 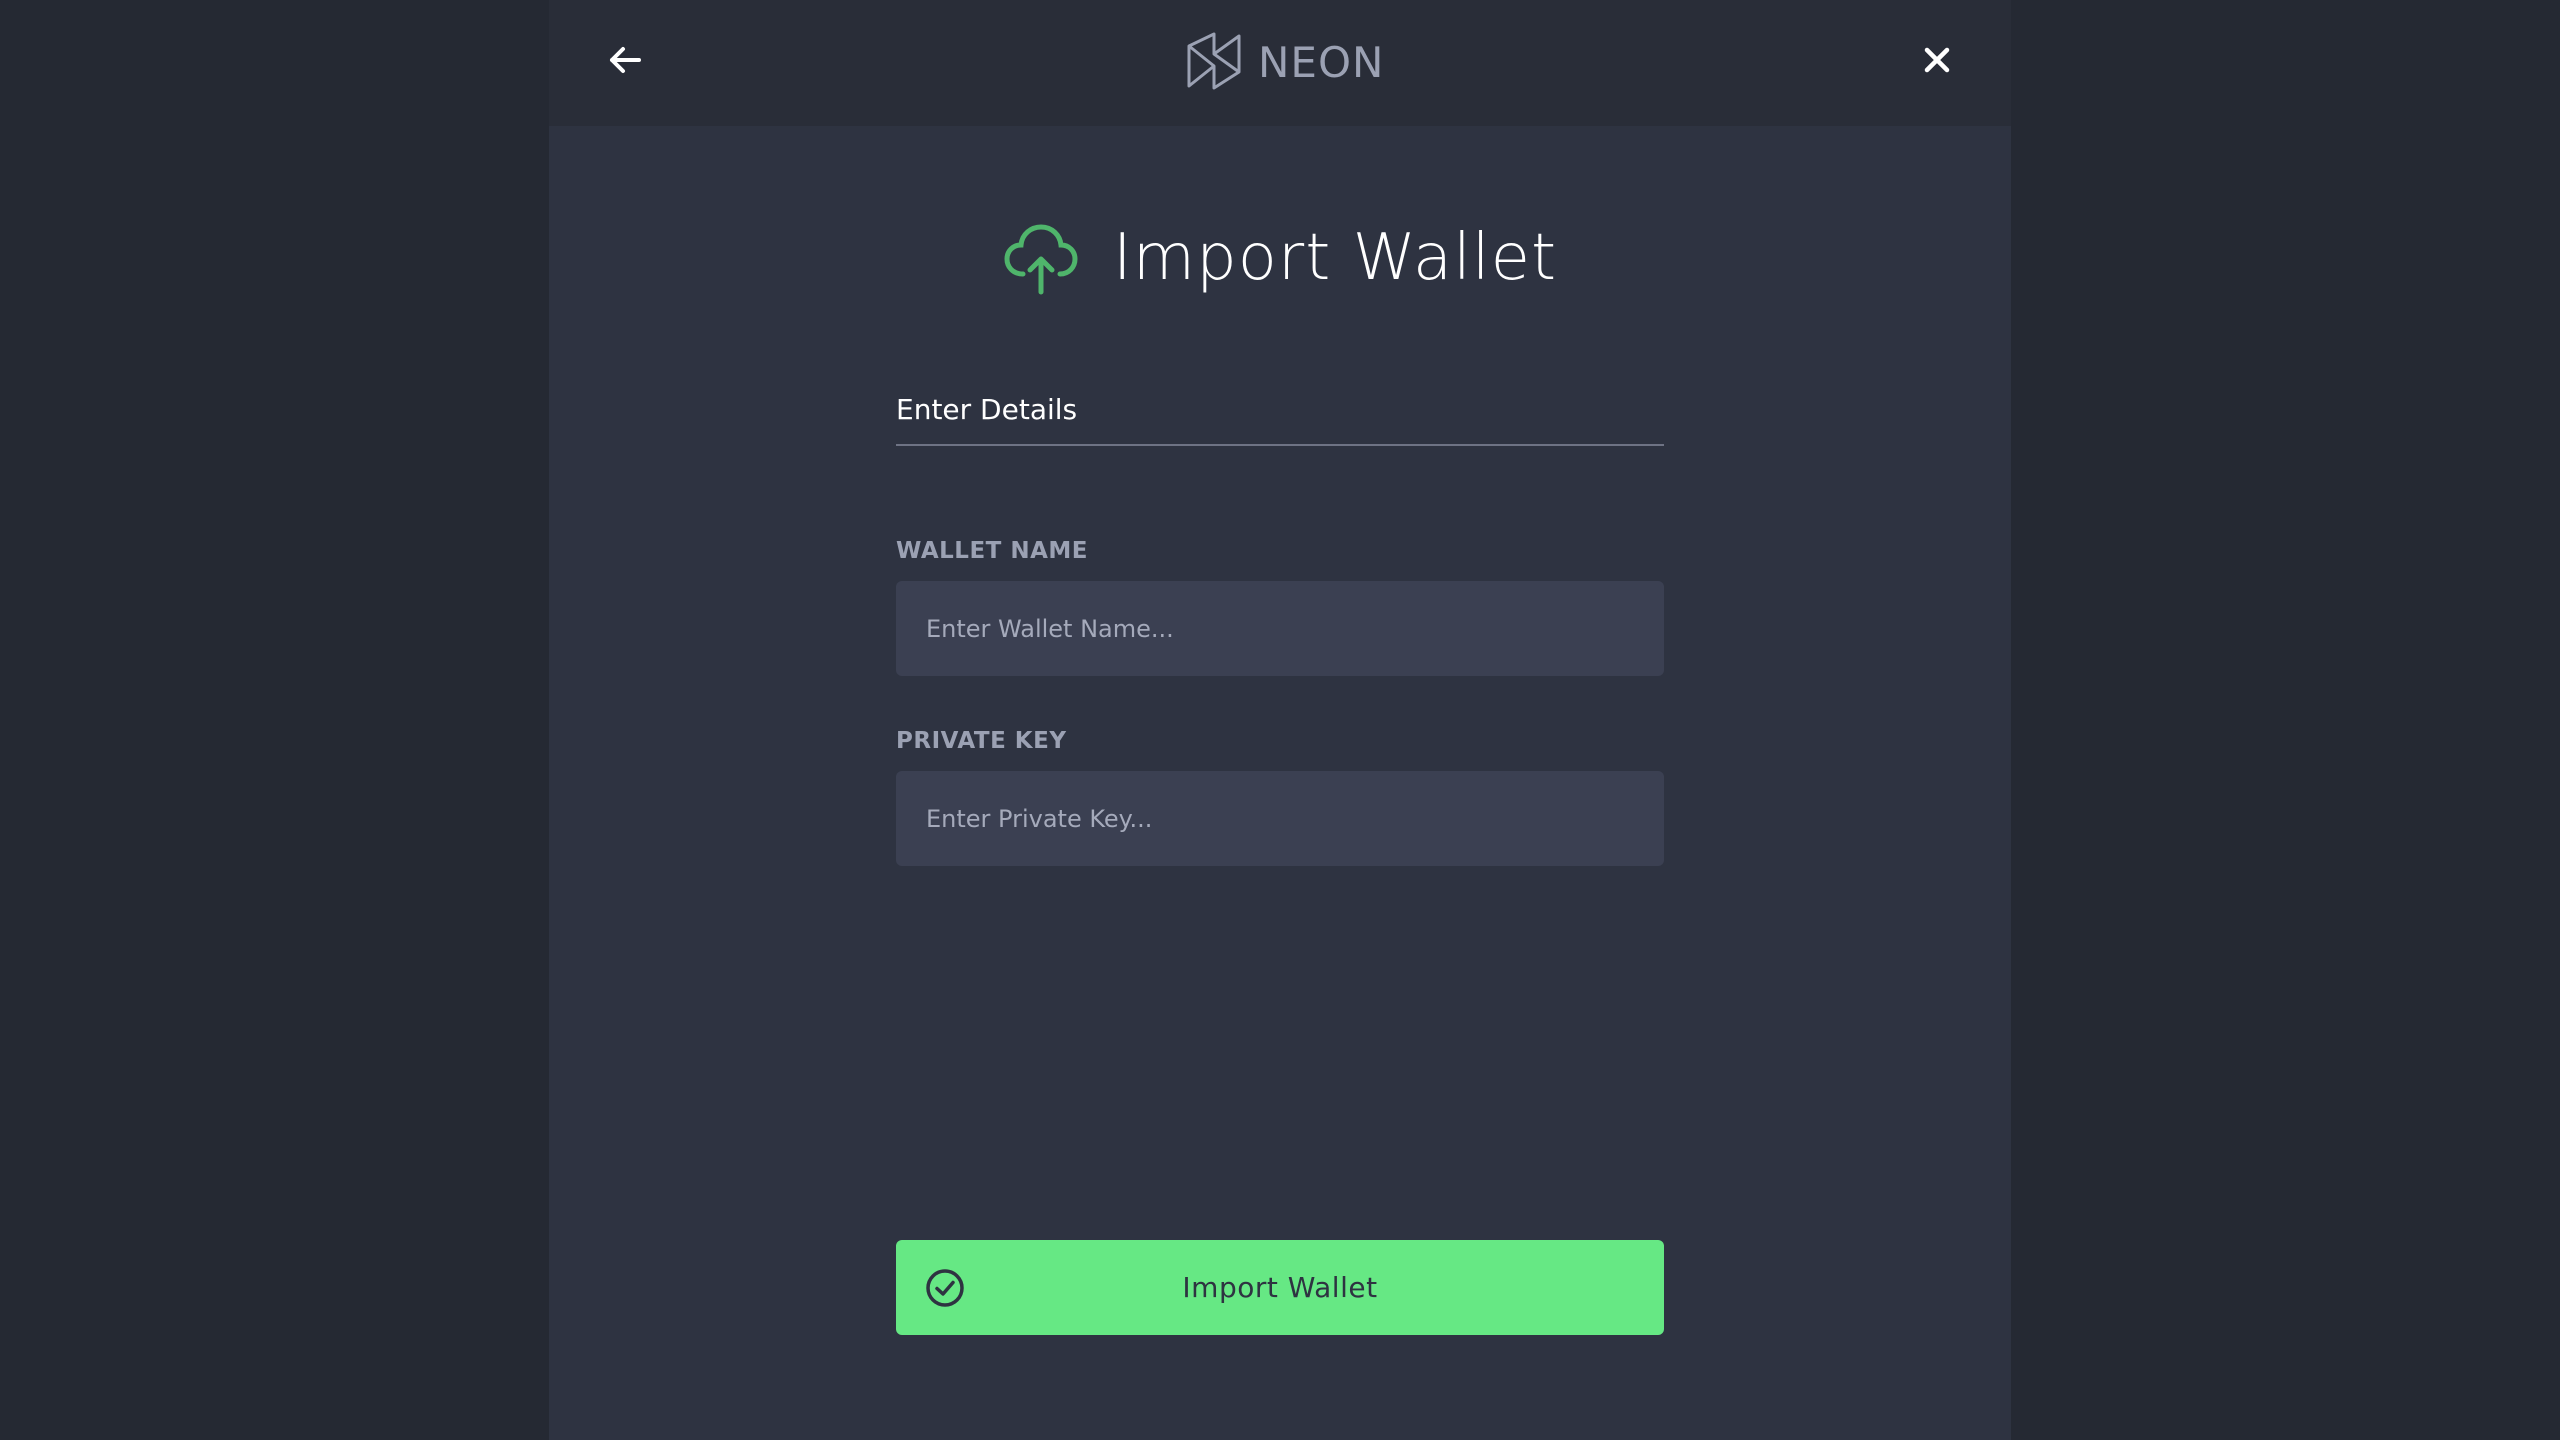 I want to click on wallet-name-label: WALLET NAME, so click(x=992, y=551).